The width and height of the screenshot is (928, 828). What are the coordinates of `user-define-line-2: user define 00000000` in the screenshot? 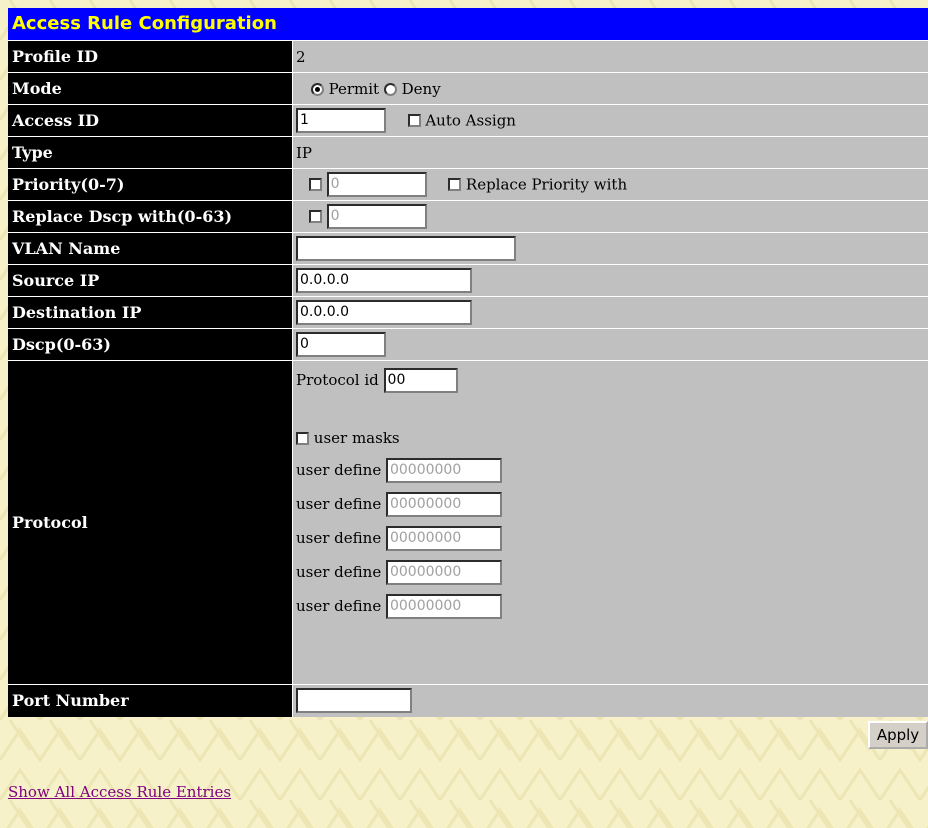 It's located at (612, 504).